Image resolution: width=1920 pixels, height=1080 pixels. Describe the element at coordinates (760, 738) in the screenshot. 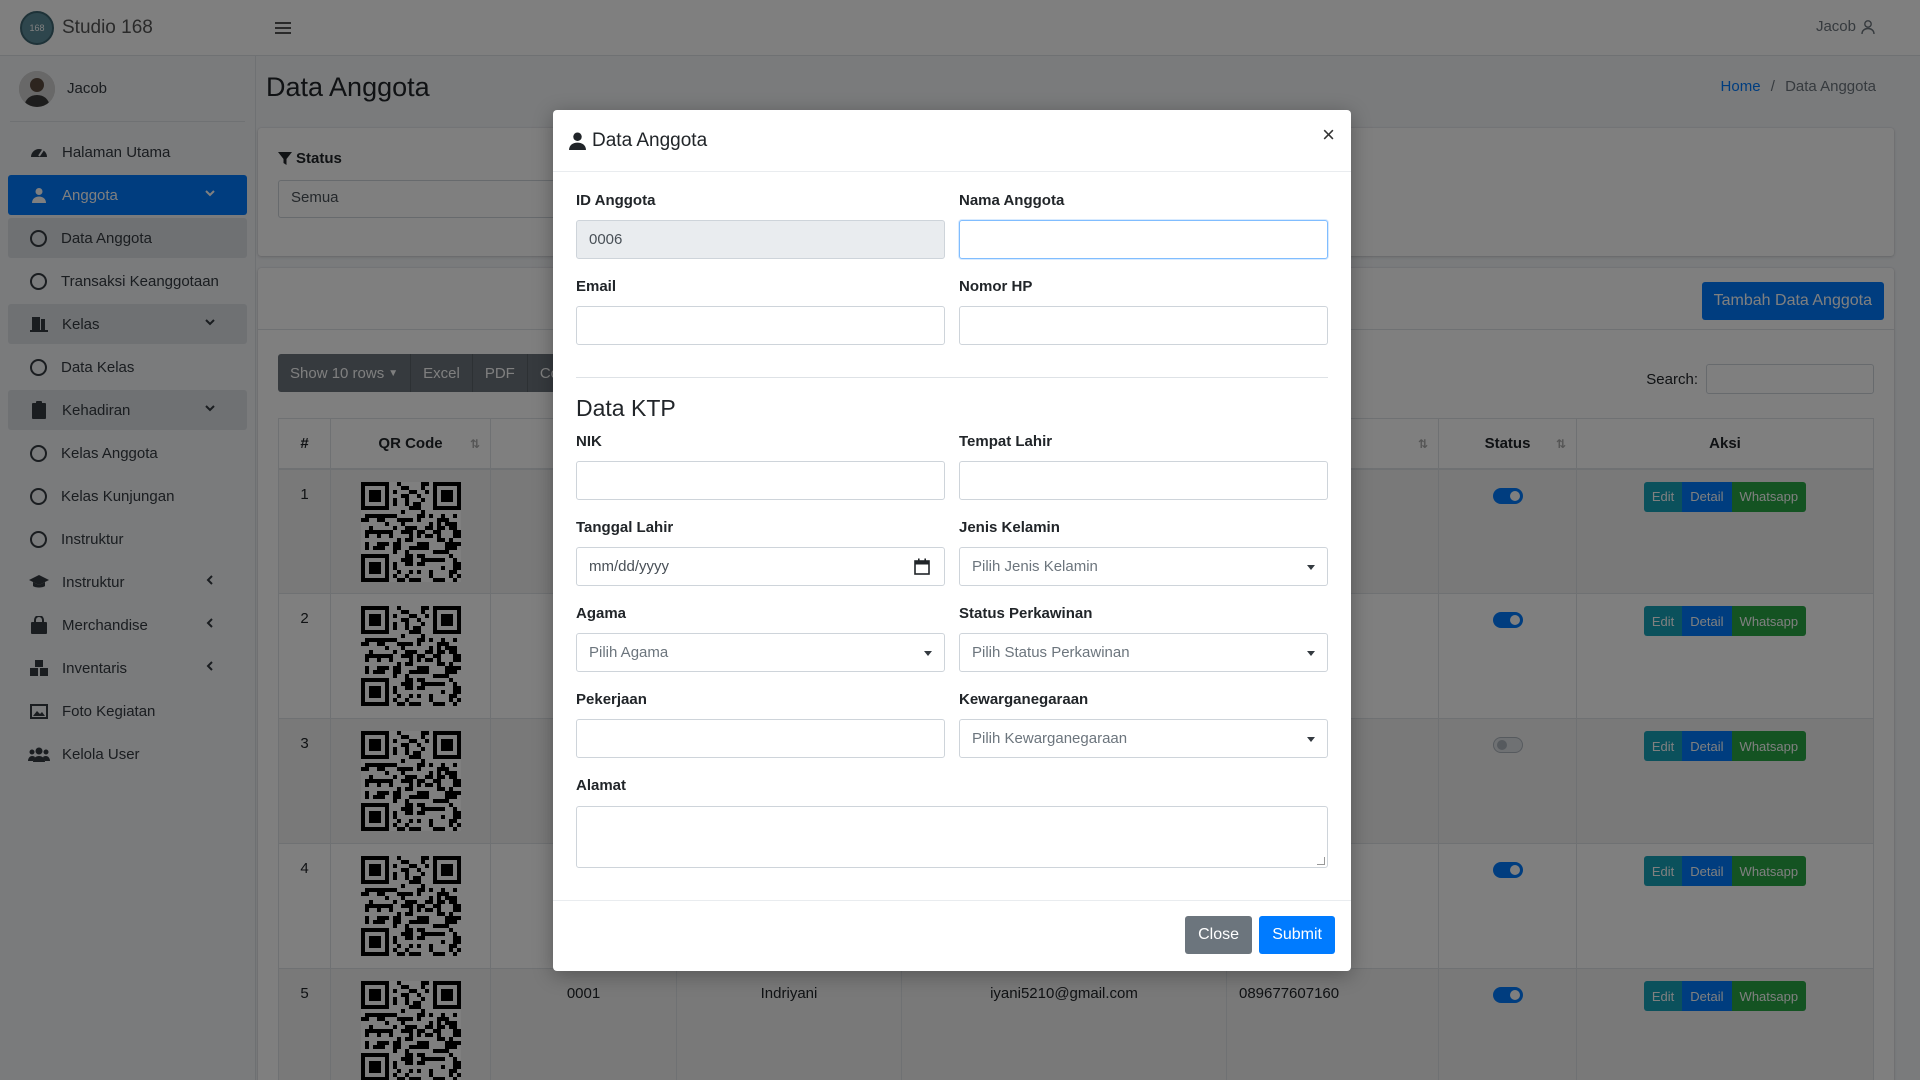

I see `pekerjaan-field` at that location.